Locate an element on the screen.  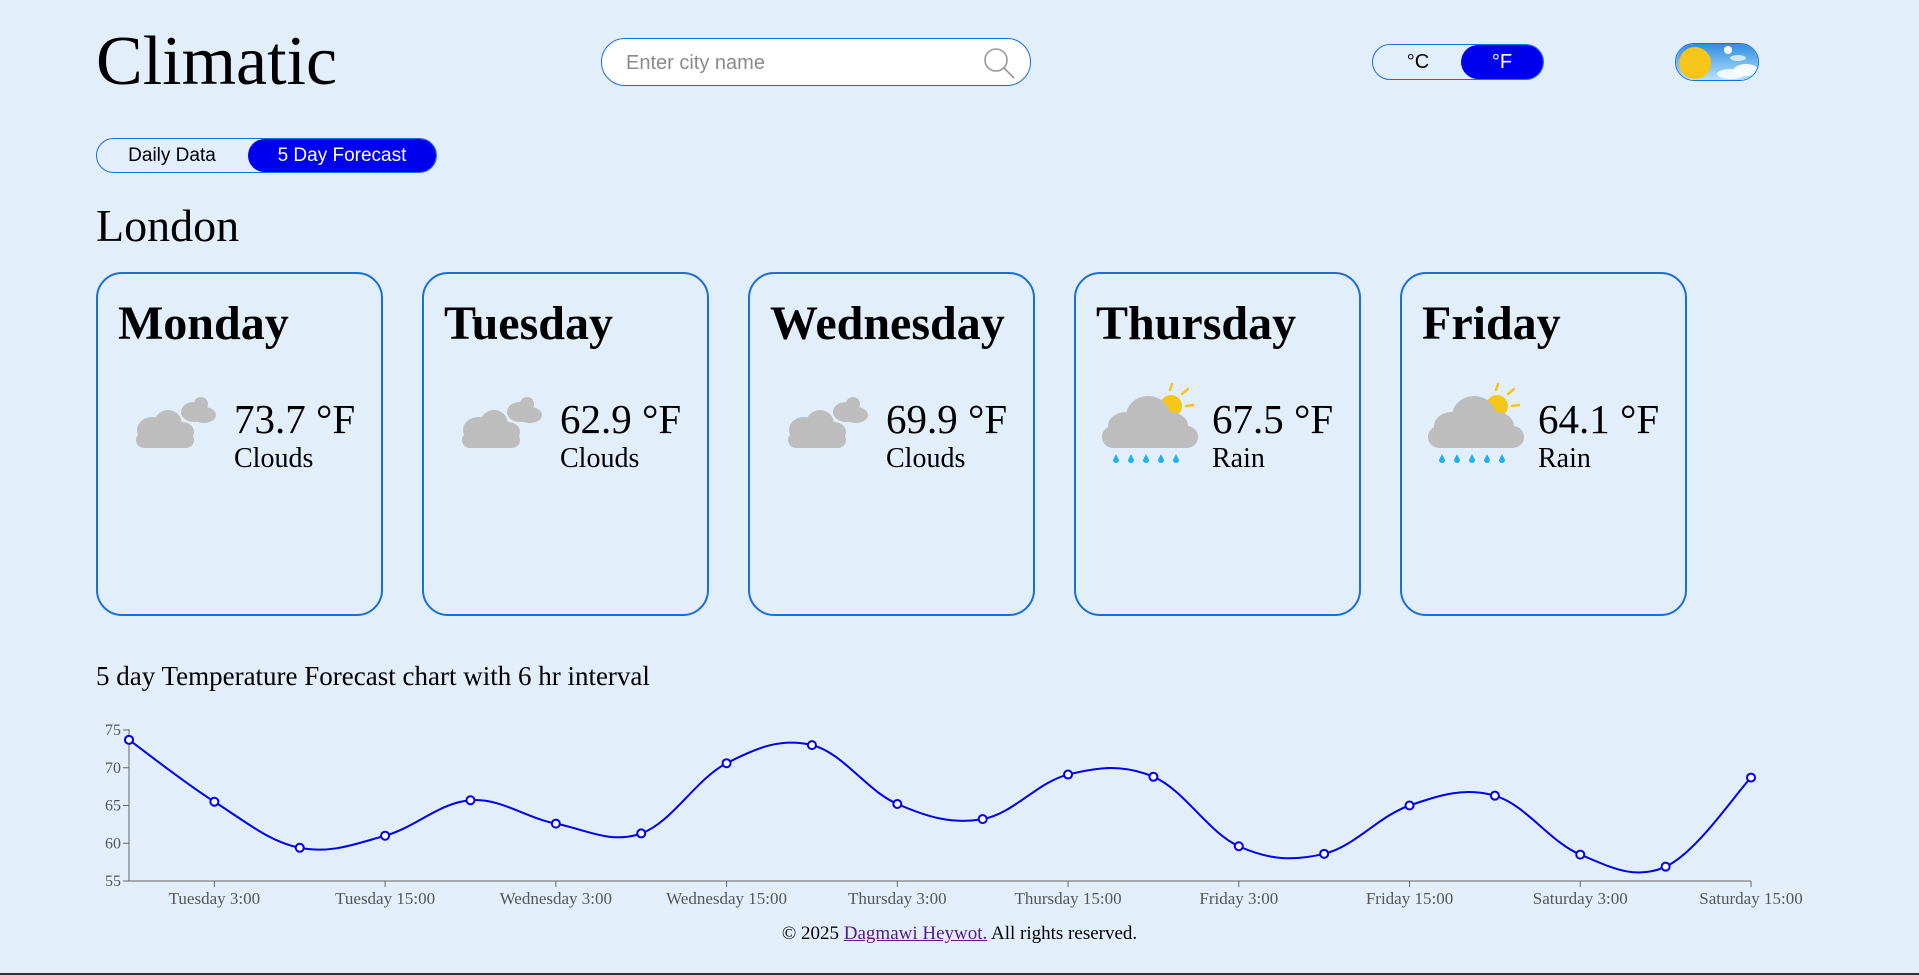
day-card: Thursday 67.5 °F Rain is located at coordinates (1217, 444).